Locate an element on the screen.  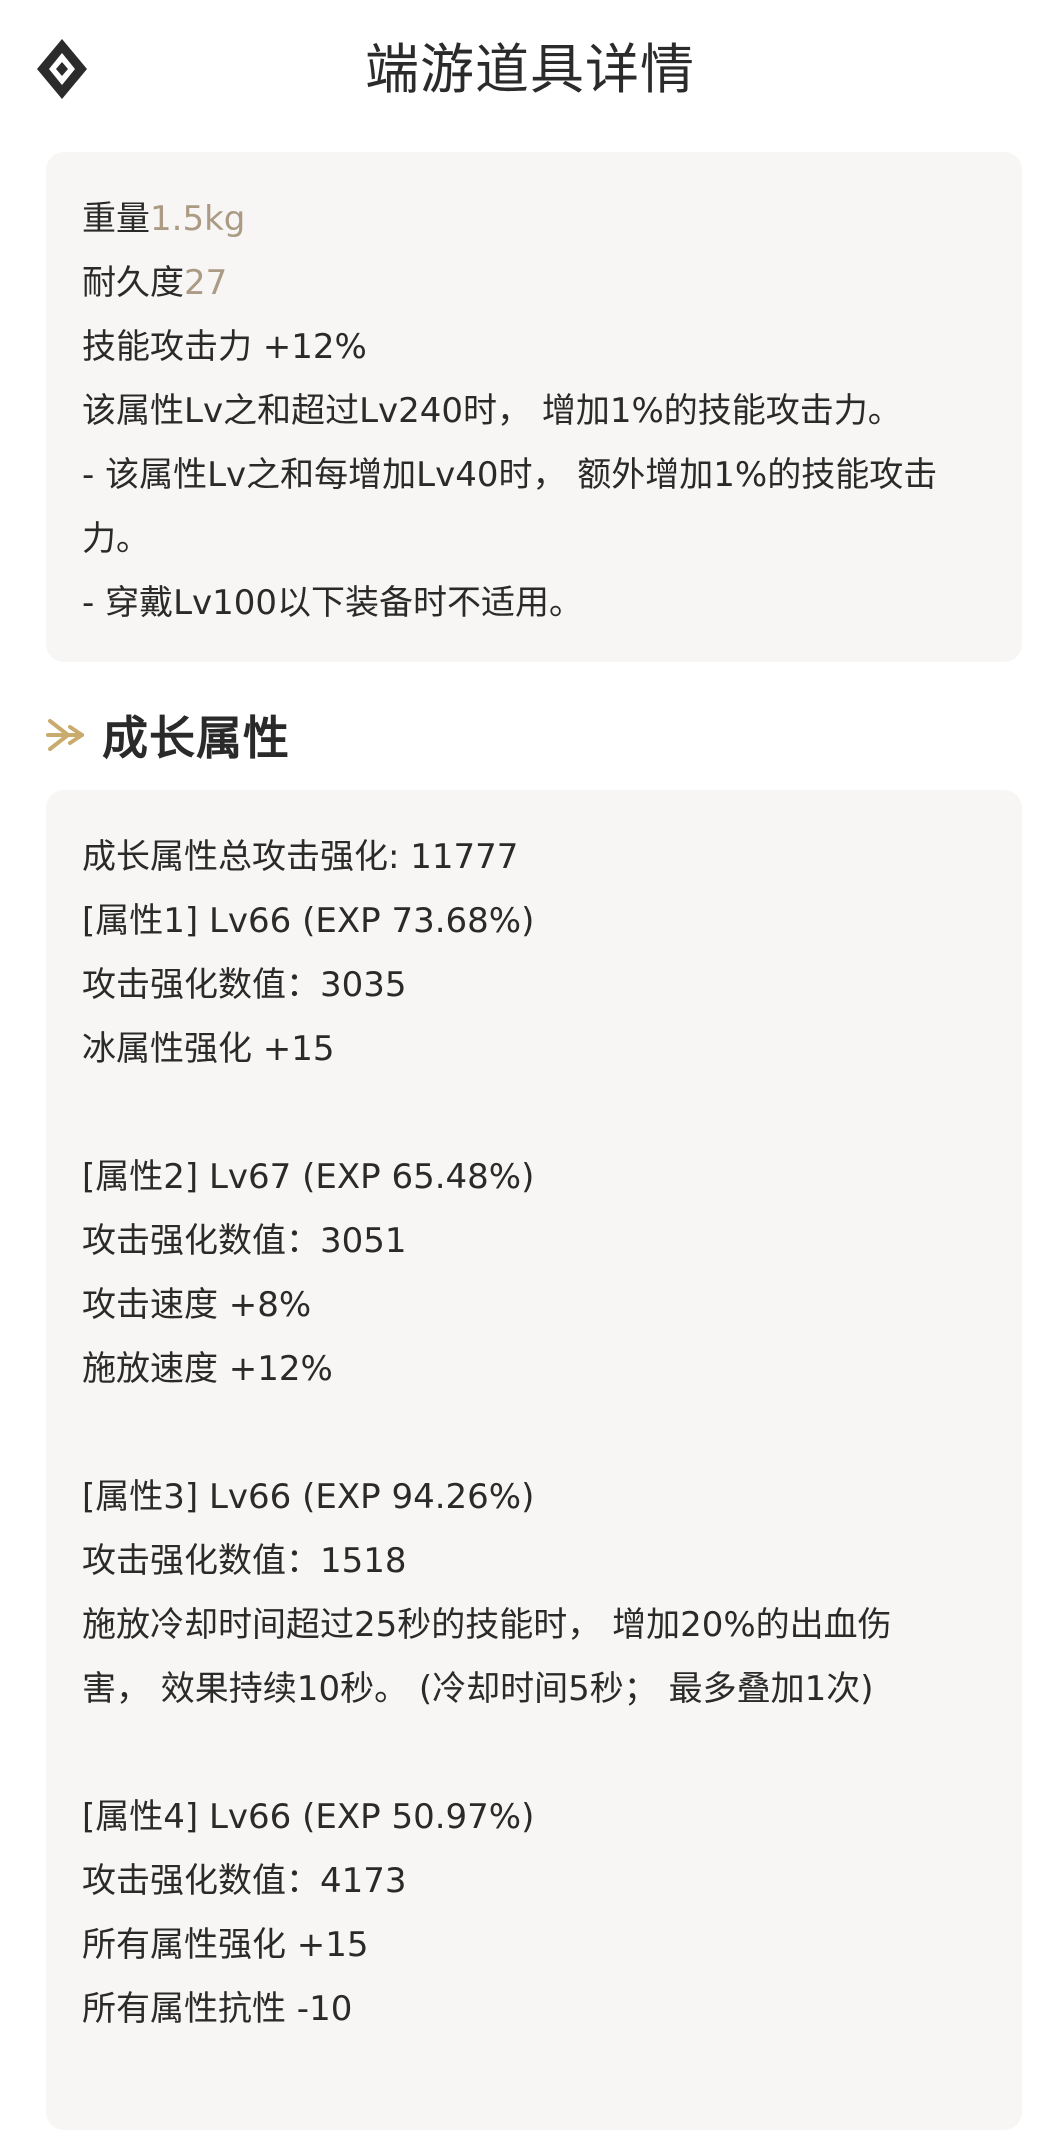
skill-bonus-line: - 该属性Lv之和每增加Lv40时， 额外增加1%的技能攻击力。 is located at coordinates (510, 507).